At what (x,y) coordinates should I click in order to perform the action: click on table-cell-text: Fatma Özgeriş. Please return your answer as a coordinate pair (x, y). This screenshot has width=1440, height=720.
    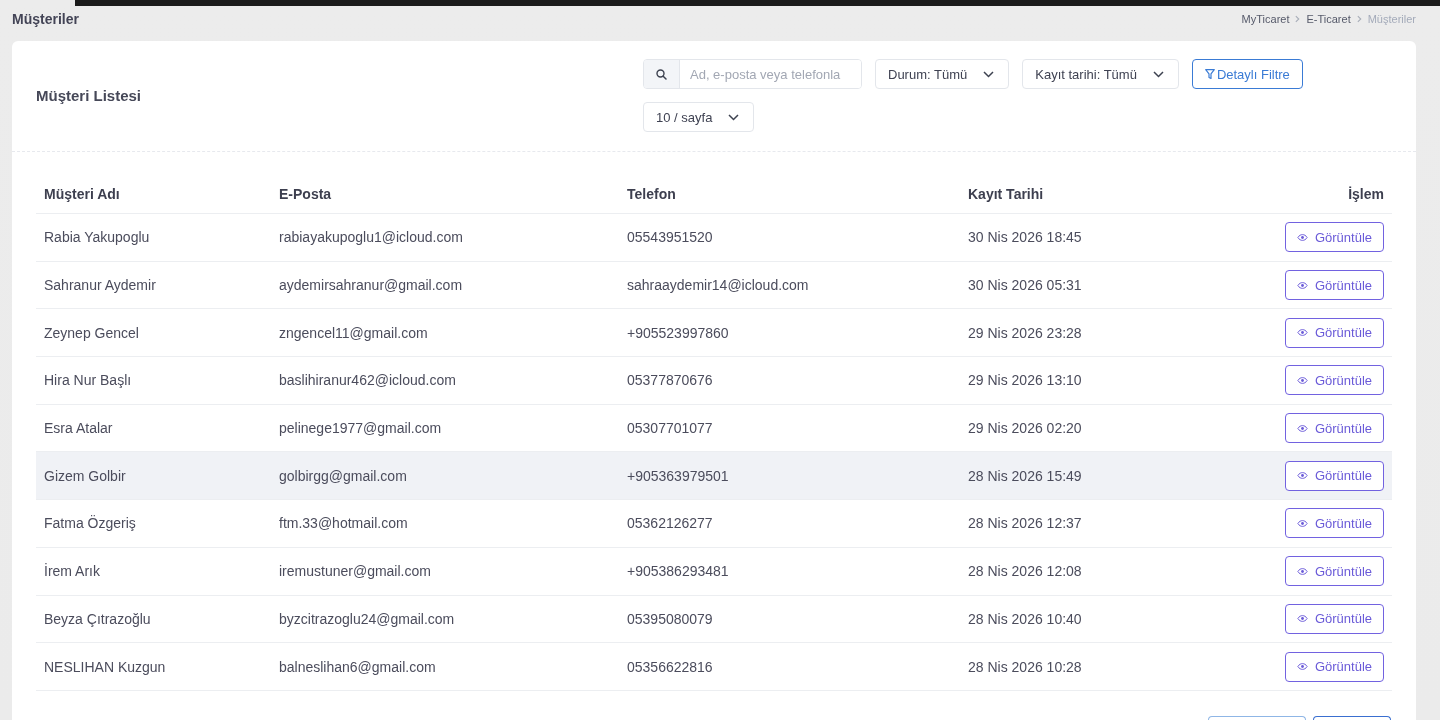
    Looking at the image, I should click on (90, 523).